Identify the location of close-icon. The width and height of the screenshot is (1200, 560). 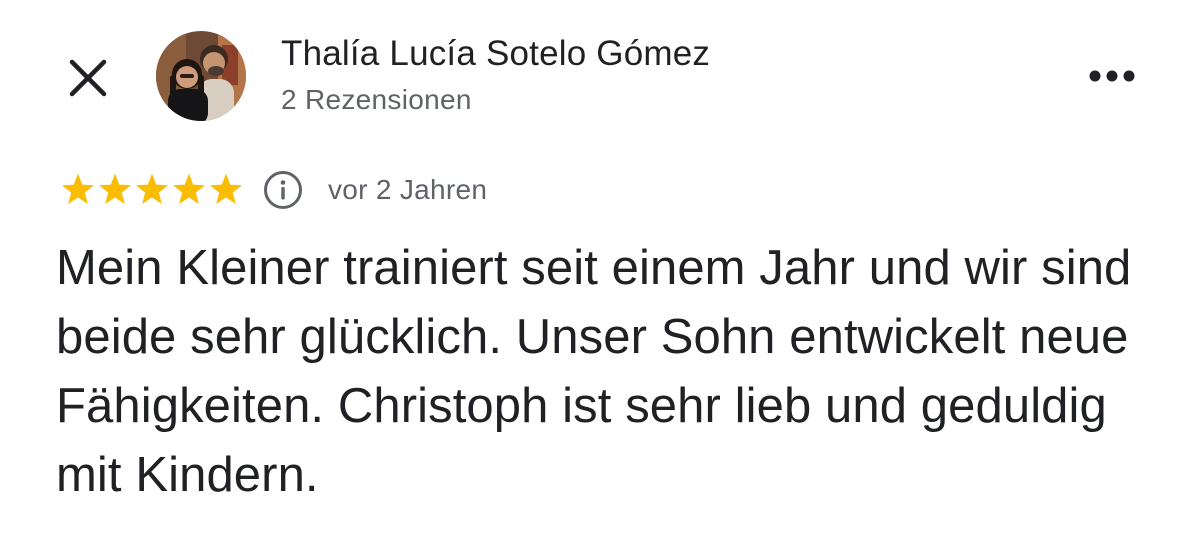
(88, 78).